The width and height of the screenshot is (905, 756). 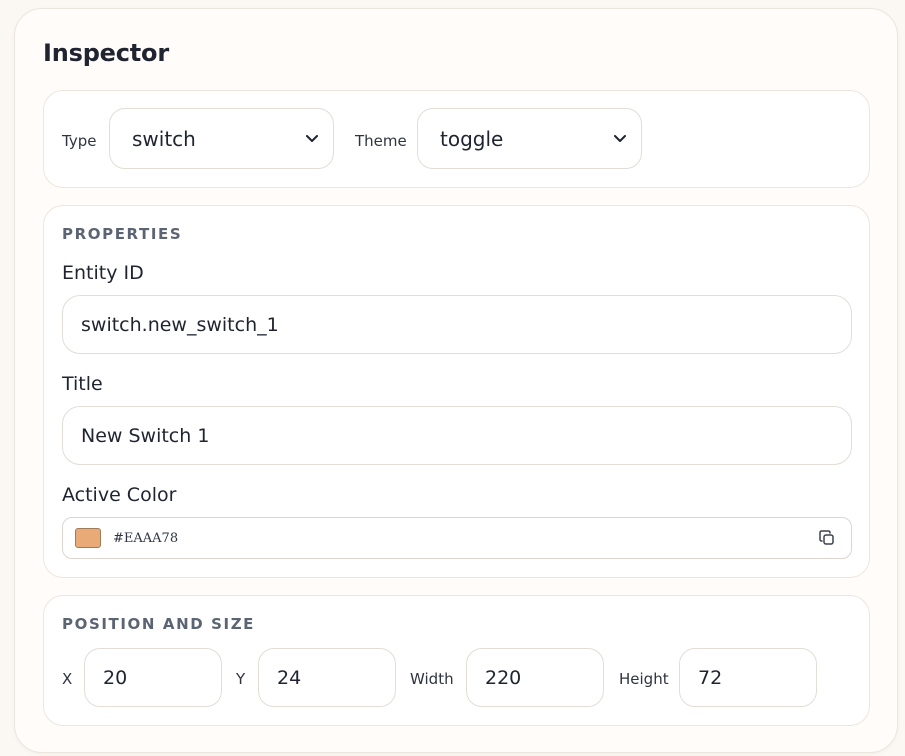 I want to click on y-input: 24, so click(x=327, y=677).